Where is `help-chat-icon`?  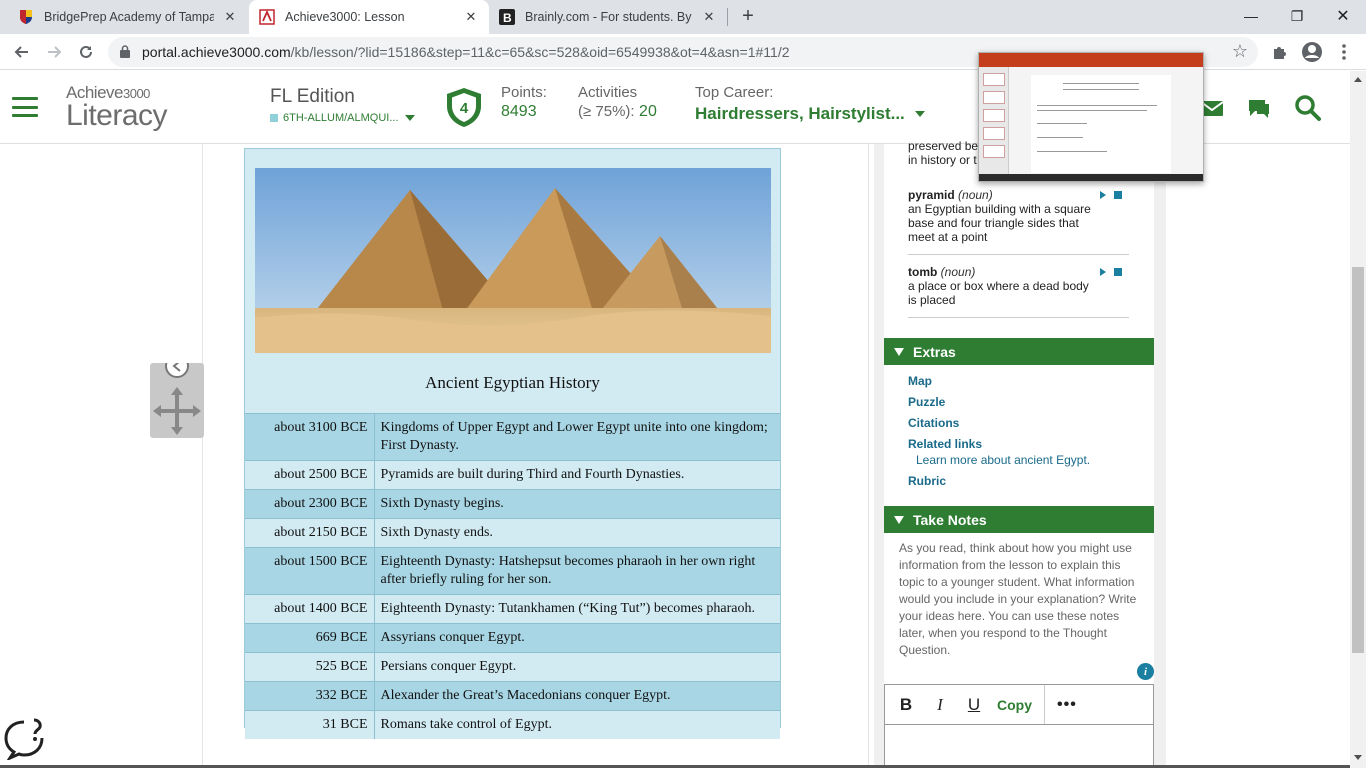
help-chat-icon is located at coordinates (24, 738).